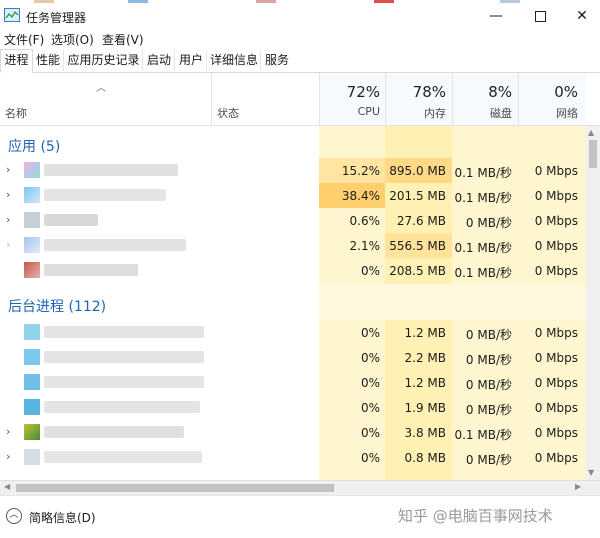 This screenshot has height=538, width=600. Describe the element at coordinates (593, 303) in the screenshot. I see `vertical-scrollbar: ▲ ▼` at that location.